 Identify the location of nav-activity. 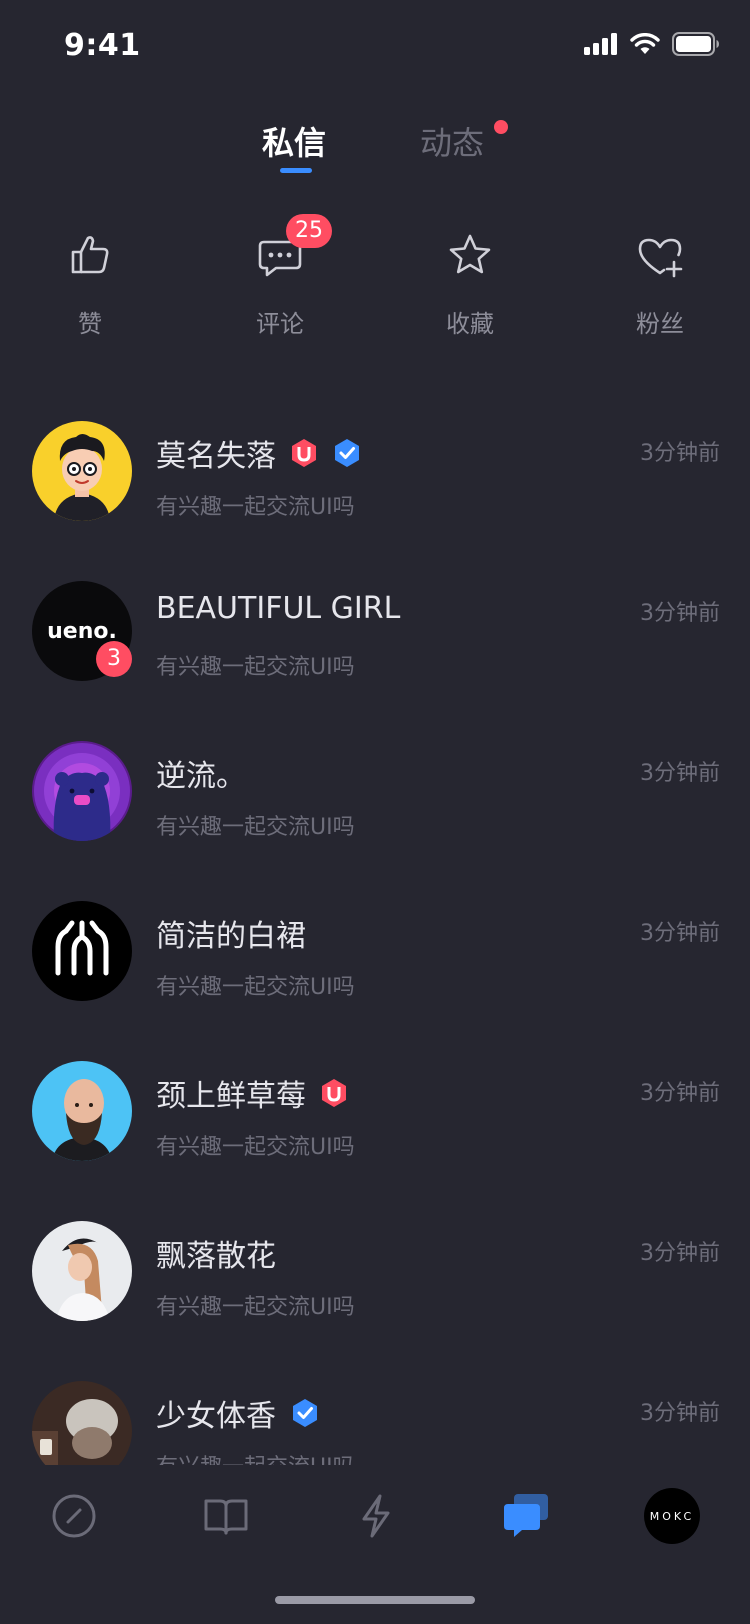
(376, 1516).